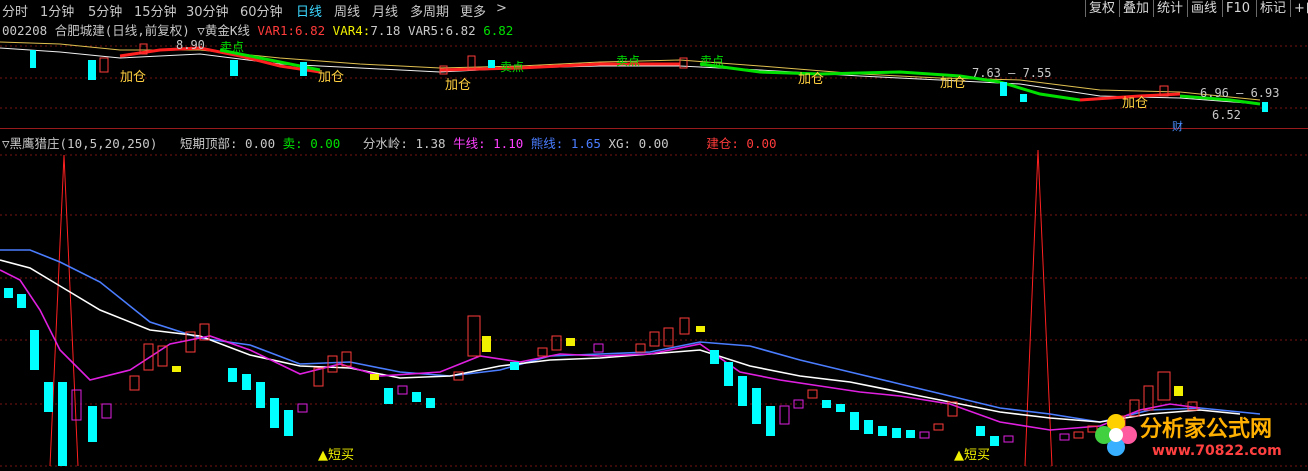  I want to click on annotation-sell-1: 卖点, so click(232, 47).